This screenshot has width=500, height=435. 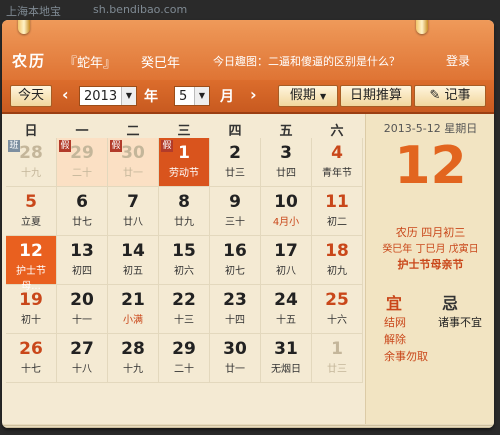 What do you see at coordinates (337, 211) in the screenshot?
I see `day-cell: 11 初二` at bounding box center [337, 211].